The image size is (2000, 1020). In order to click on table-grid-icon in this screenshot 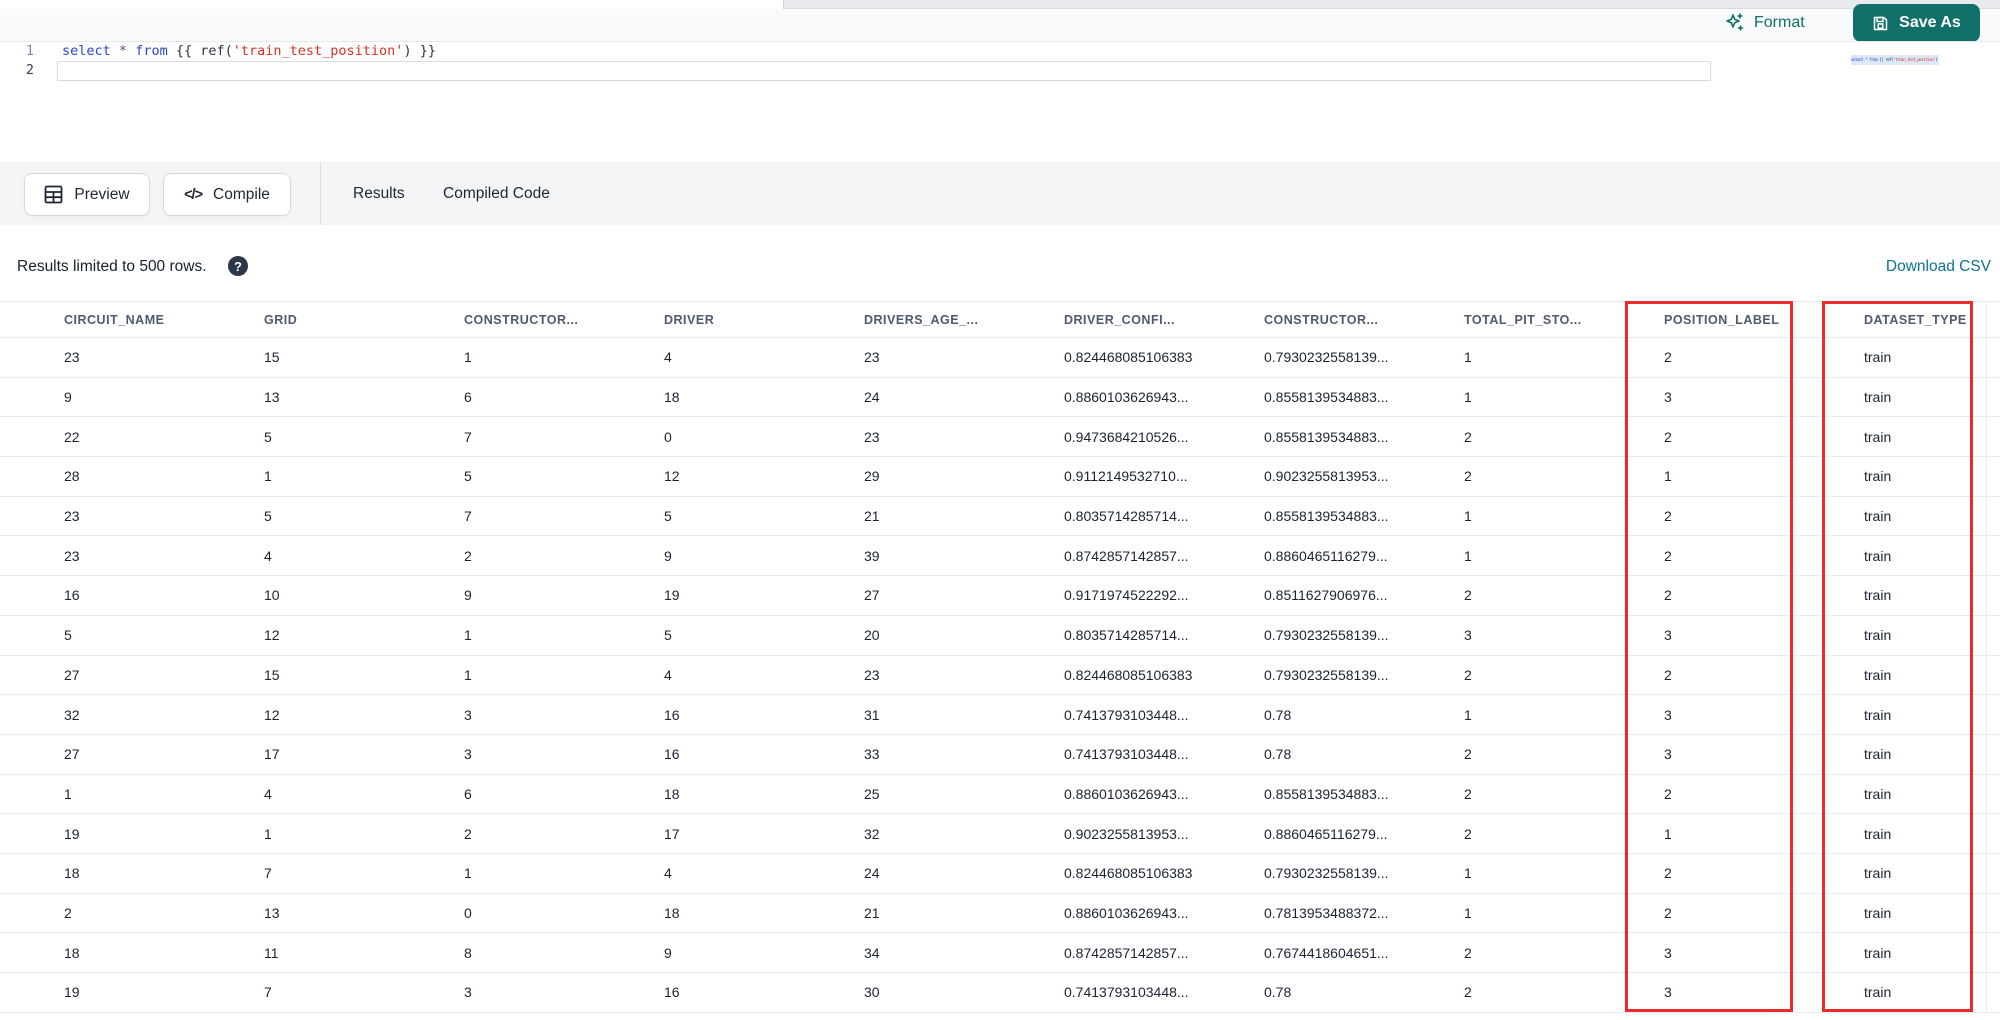, I will do `click(53, 194)`.